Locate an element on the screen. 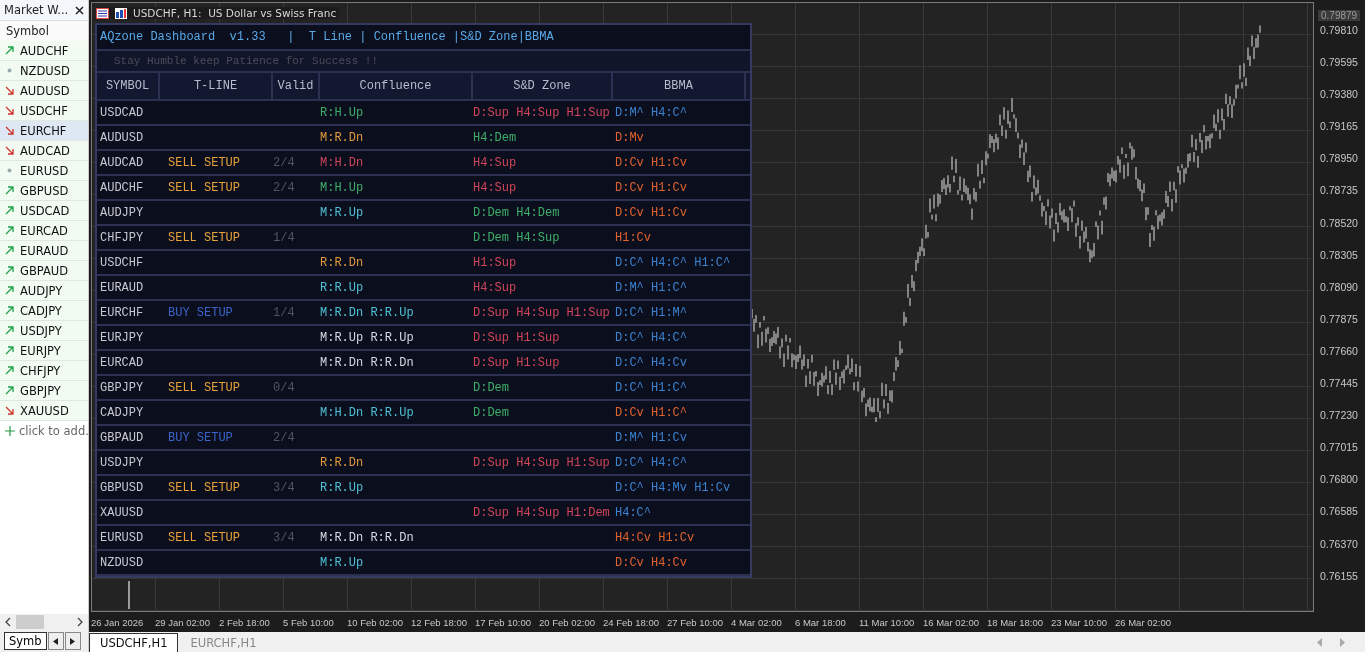 The image size is (1365, 652). time-label: 5 Feb 10:00 is located at coordinates (309, 622).